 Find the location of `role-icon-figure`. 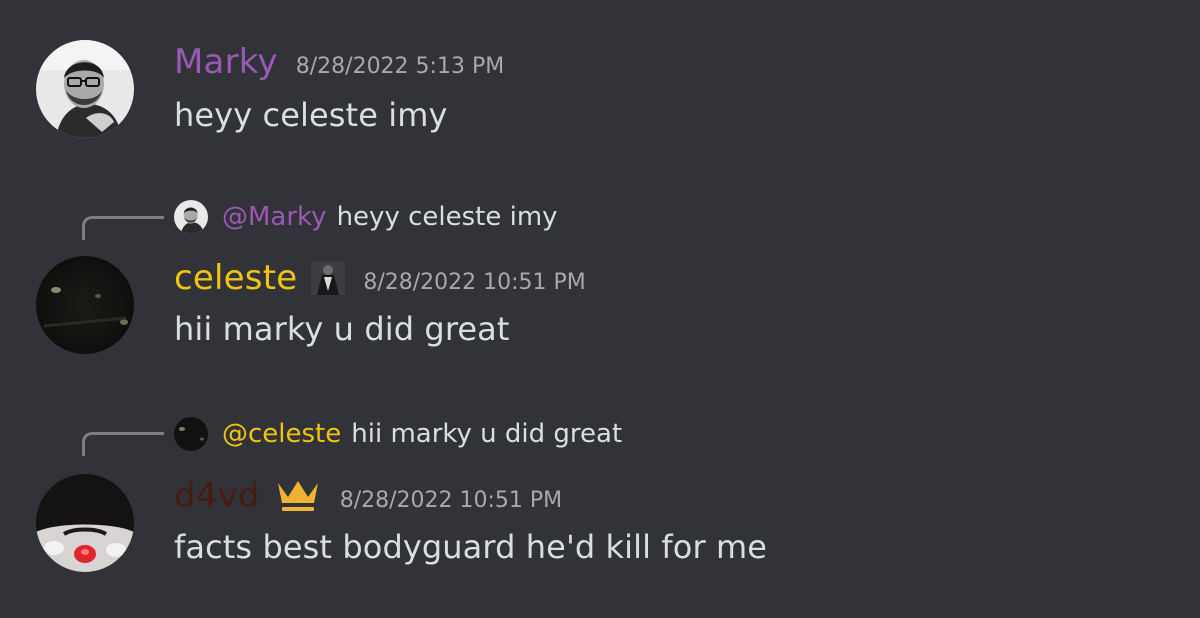

role-icon-figure is located at coordinates (328, 278).